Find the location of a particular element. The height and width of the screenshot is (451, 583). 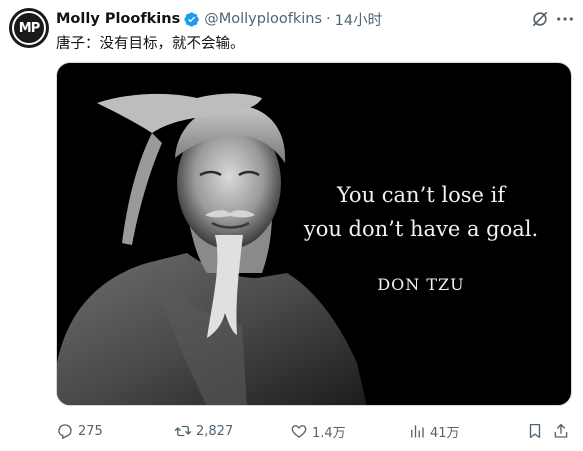

reply-icon is located at coordinates (65, 432).